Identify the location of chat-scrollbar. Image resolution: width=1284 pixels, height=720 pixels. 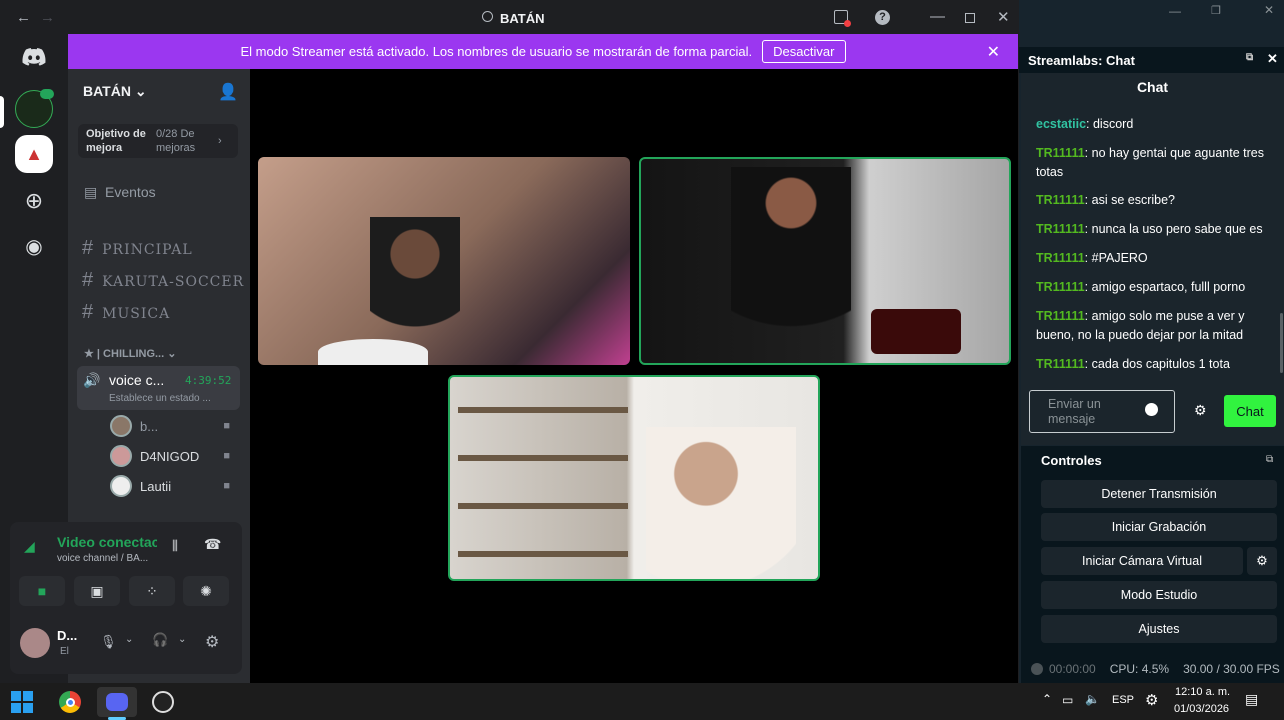
(1281, 343).